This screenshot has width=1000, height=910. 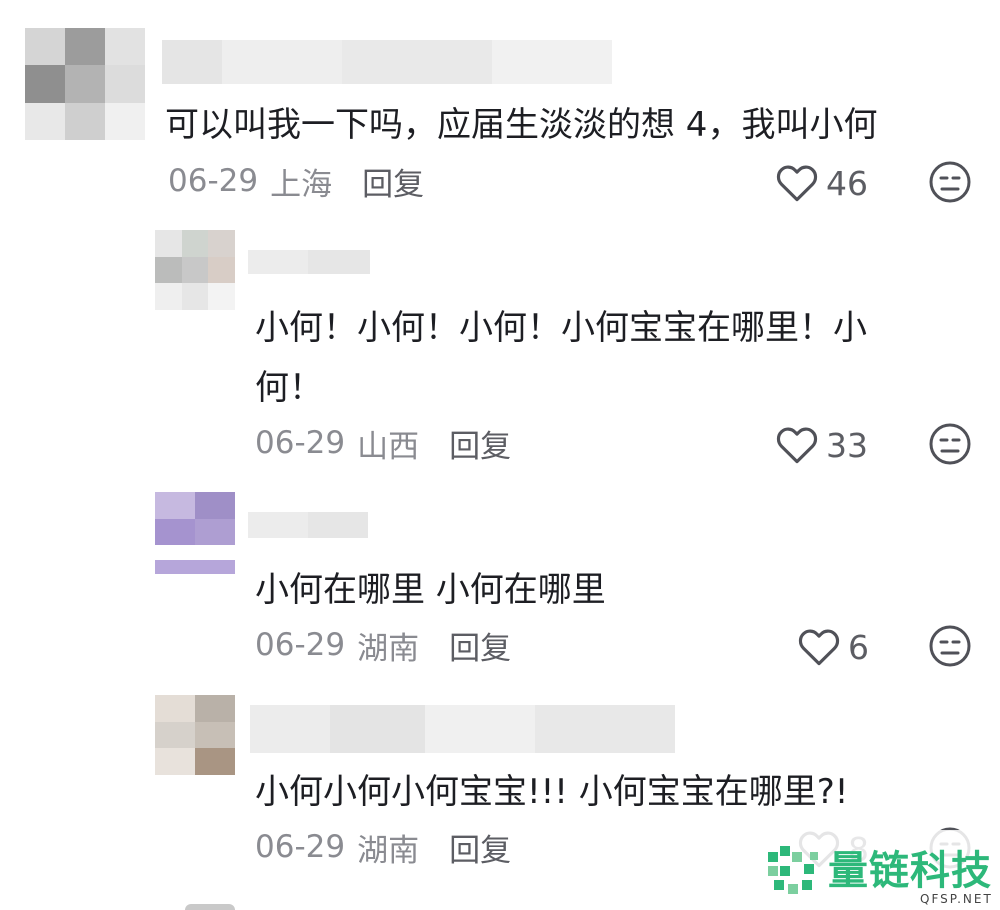 What do you see at coordinates (858, 647) in the screenshot?
I see `like-count: 6` at bounding box center [858, 647].